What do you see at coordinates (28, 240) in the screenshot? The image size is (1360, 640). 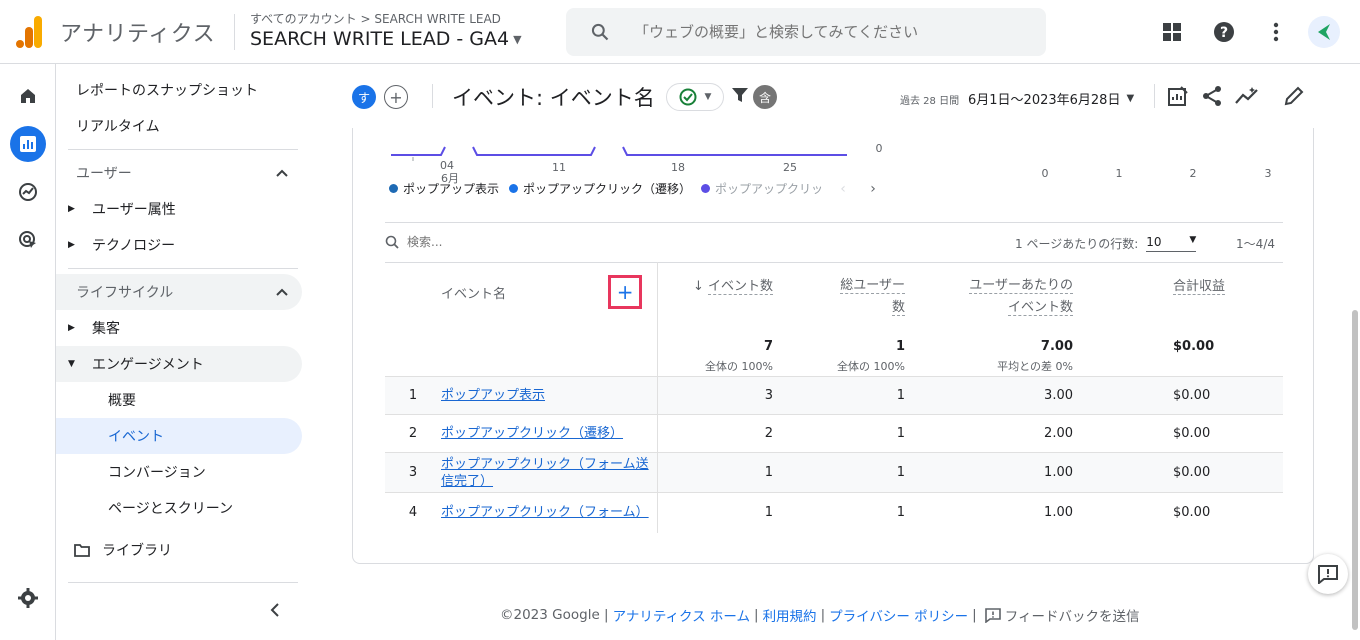 I see `advertising-icon` at bounding box center [28, 240].